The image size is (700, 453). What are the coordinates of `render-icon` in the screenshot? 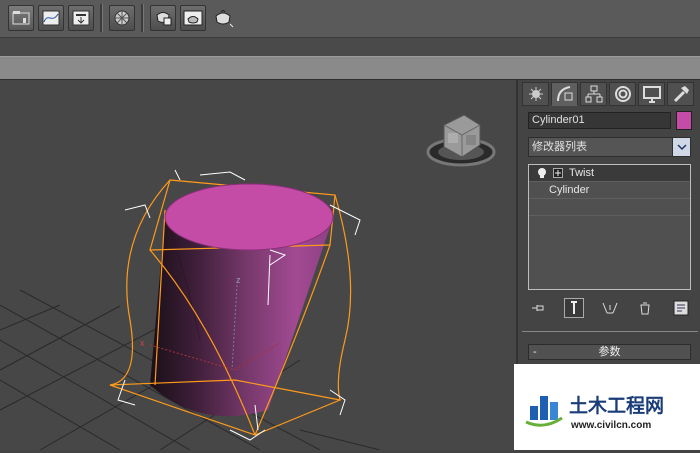 It's located at (224, 19).